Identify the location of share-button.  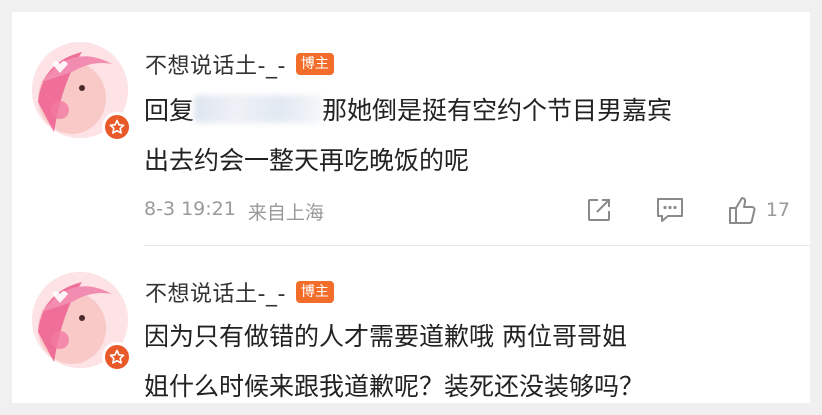
(599, 210).